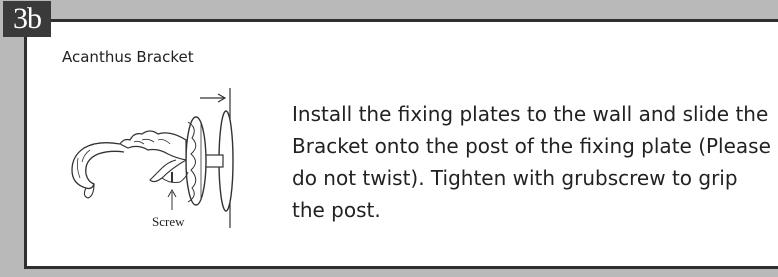 Image resolution: width=778 pixels, height=277 pixels. What do you see at coordinates (168, 221) in the screenshot?
I see `screw-label: Screw` at bounding box center [168, 221].